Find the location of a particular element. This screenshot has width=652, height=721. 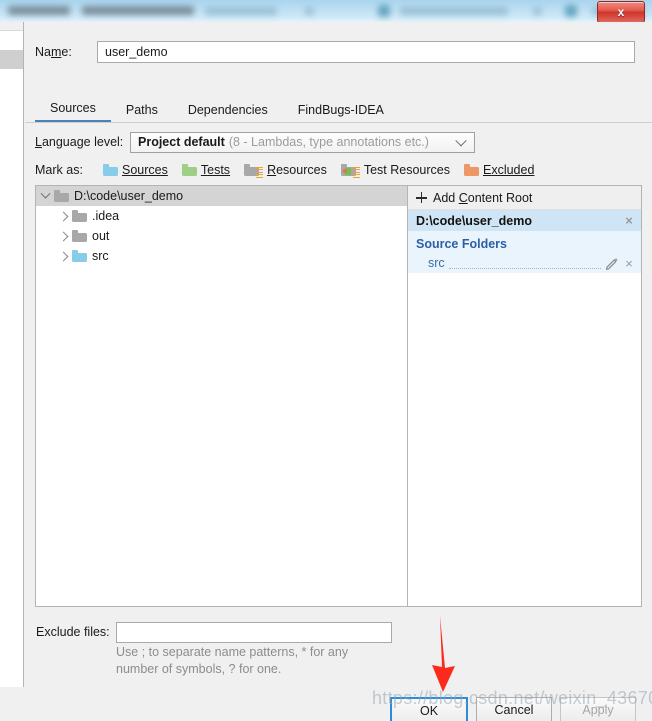

tree-row-label: out is located at coordinates (101, 236).